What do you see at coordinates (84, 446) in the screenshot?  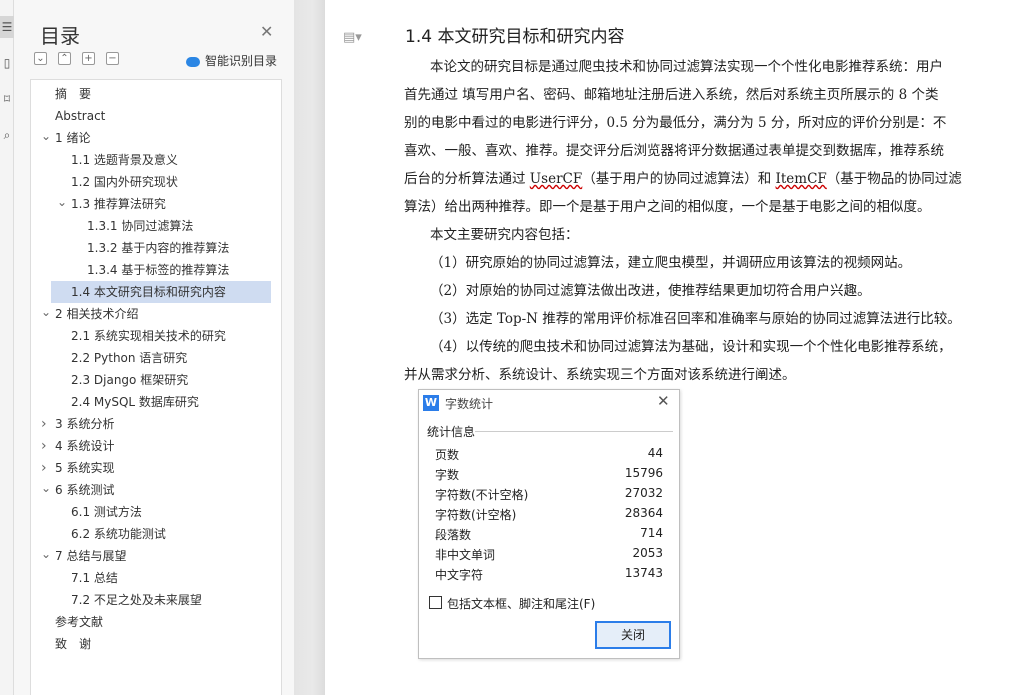 I see `toc-item: 4 系统设计` at bounding box center [84, 446].